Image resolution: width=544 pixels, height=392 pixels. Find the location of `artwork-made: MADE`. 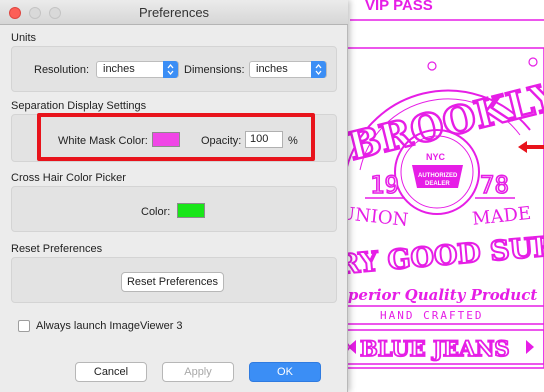

artwork-made: MADE is located at coordinates (501, 216).